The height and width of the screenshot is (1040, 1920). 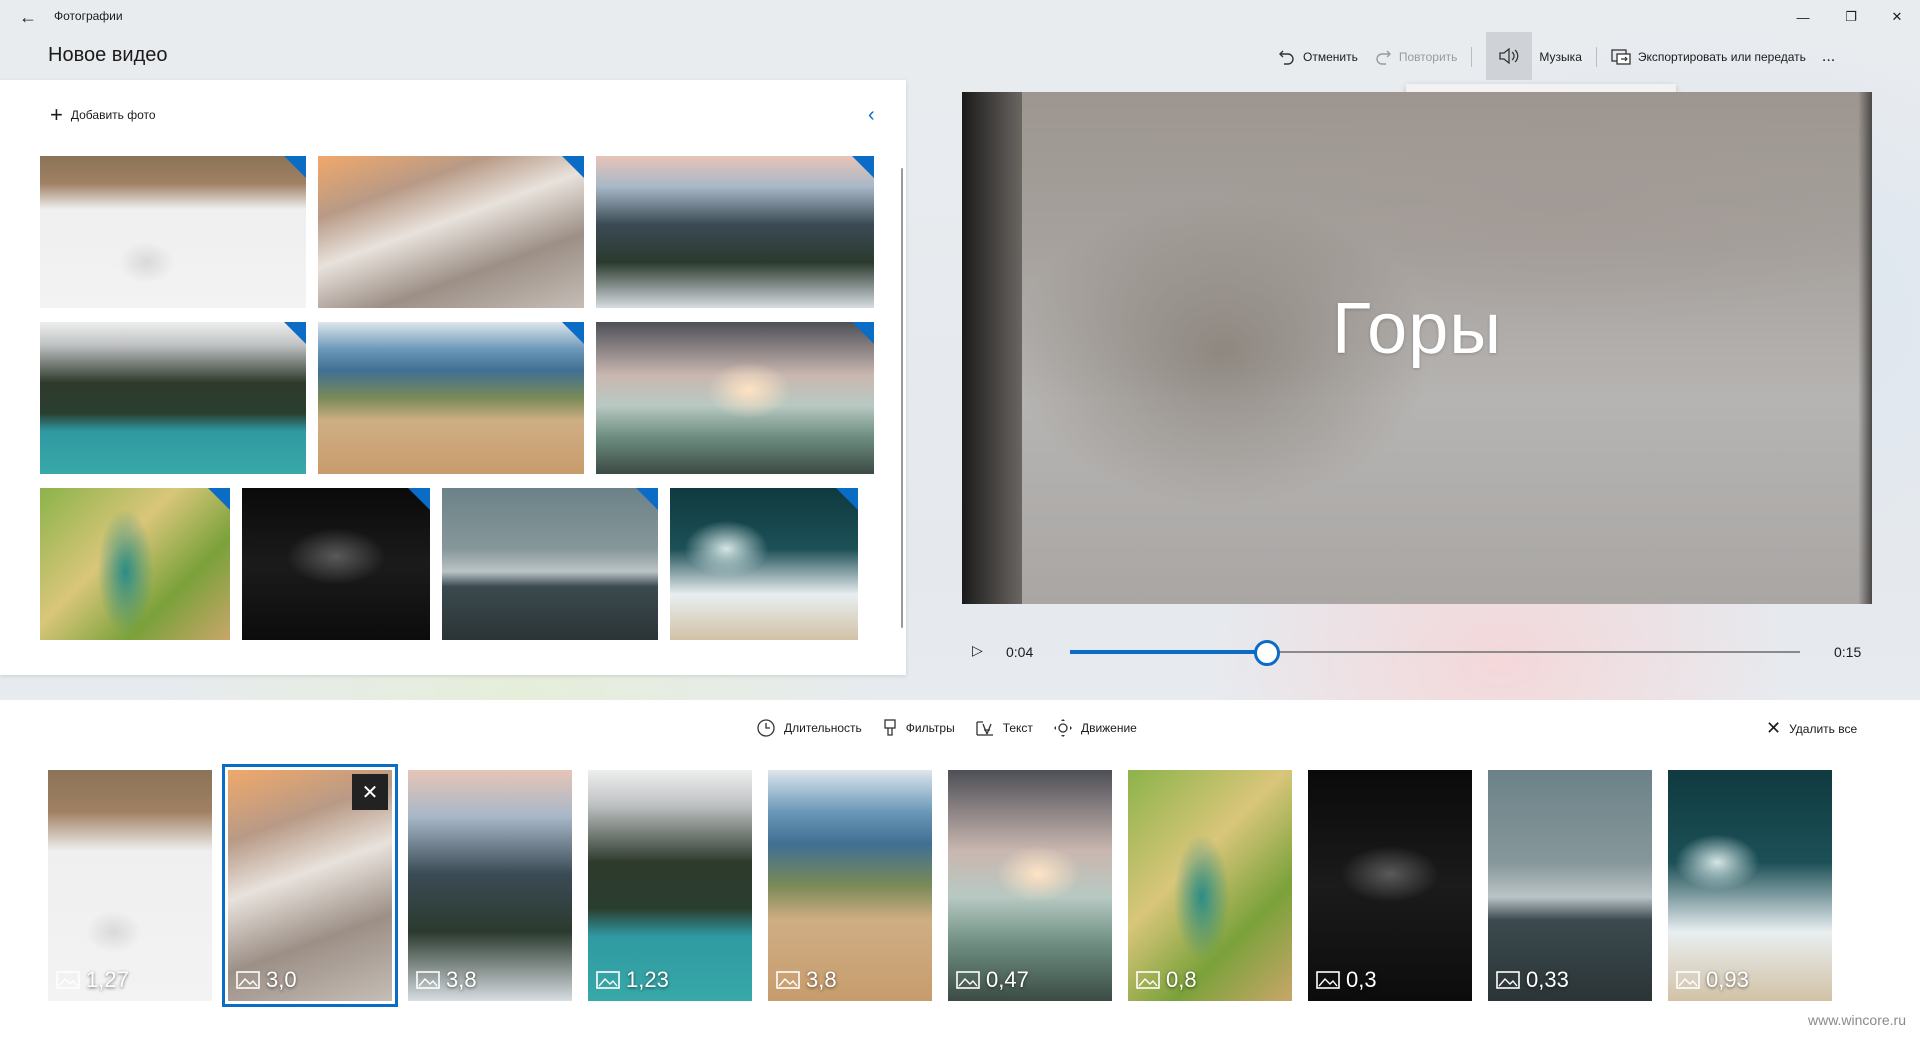 What do you see at coordinates (1727, 979) in the screenshot?
I see `card-duration-value: 0,93` at bounding box center [1727, 979].